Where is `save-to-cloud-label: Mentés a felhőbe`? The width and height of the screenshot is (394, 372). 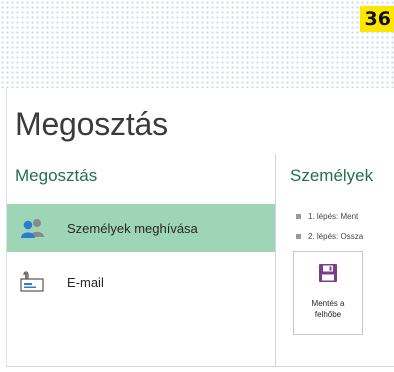 save-to-cloud-label: Mentés a felhőbe is located at coordinates (328, 309).